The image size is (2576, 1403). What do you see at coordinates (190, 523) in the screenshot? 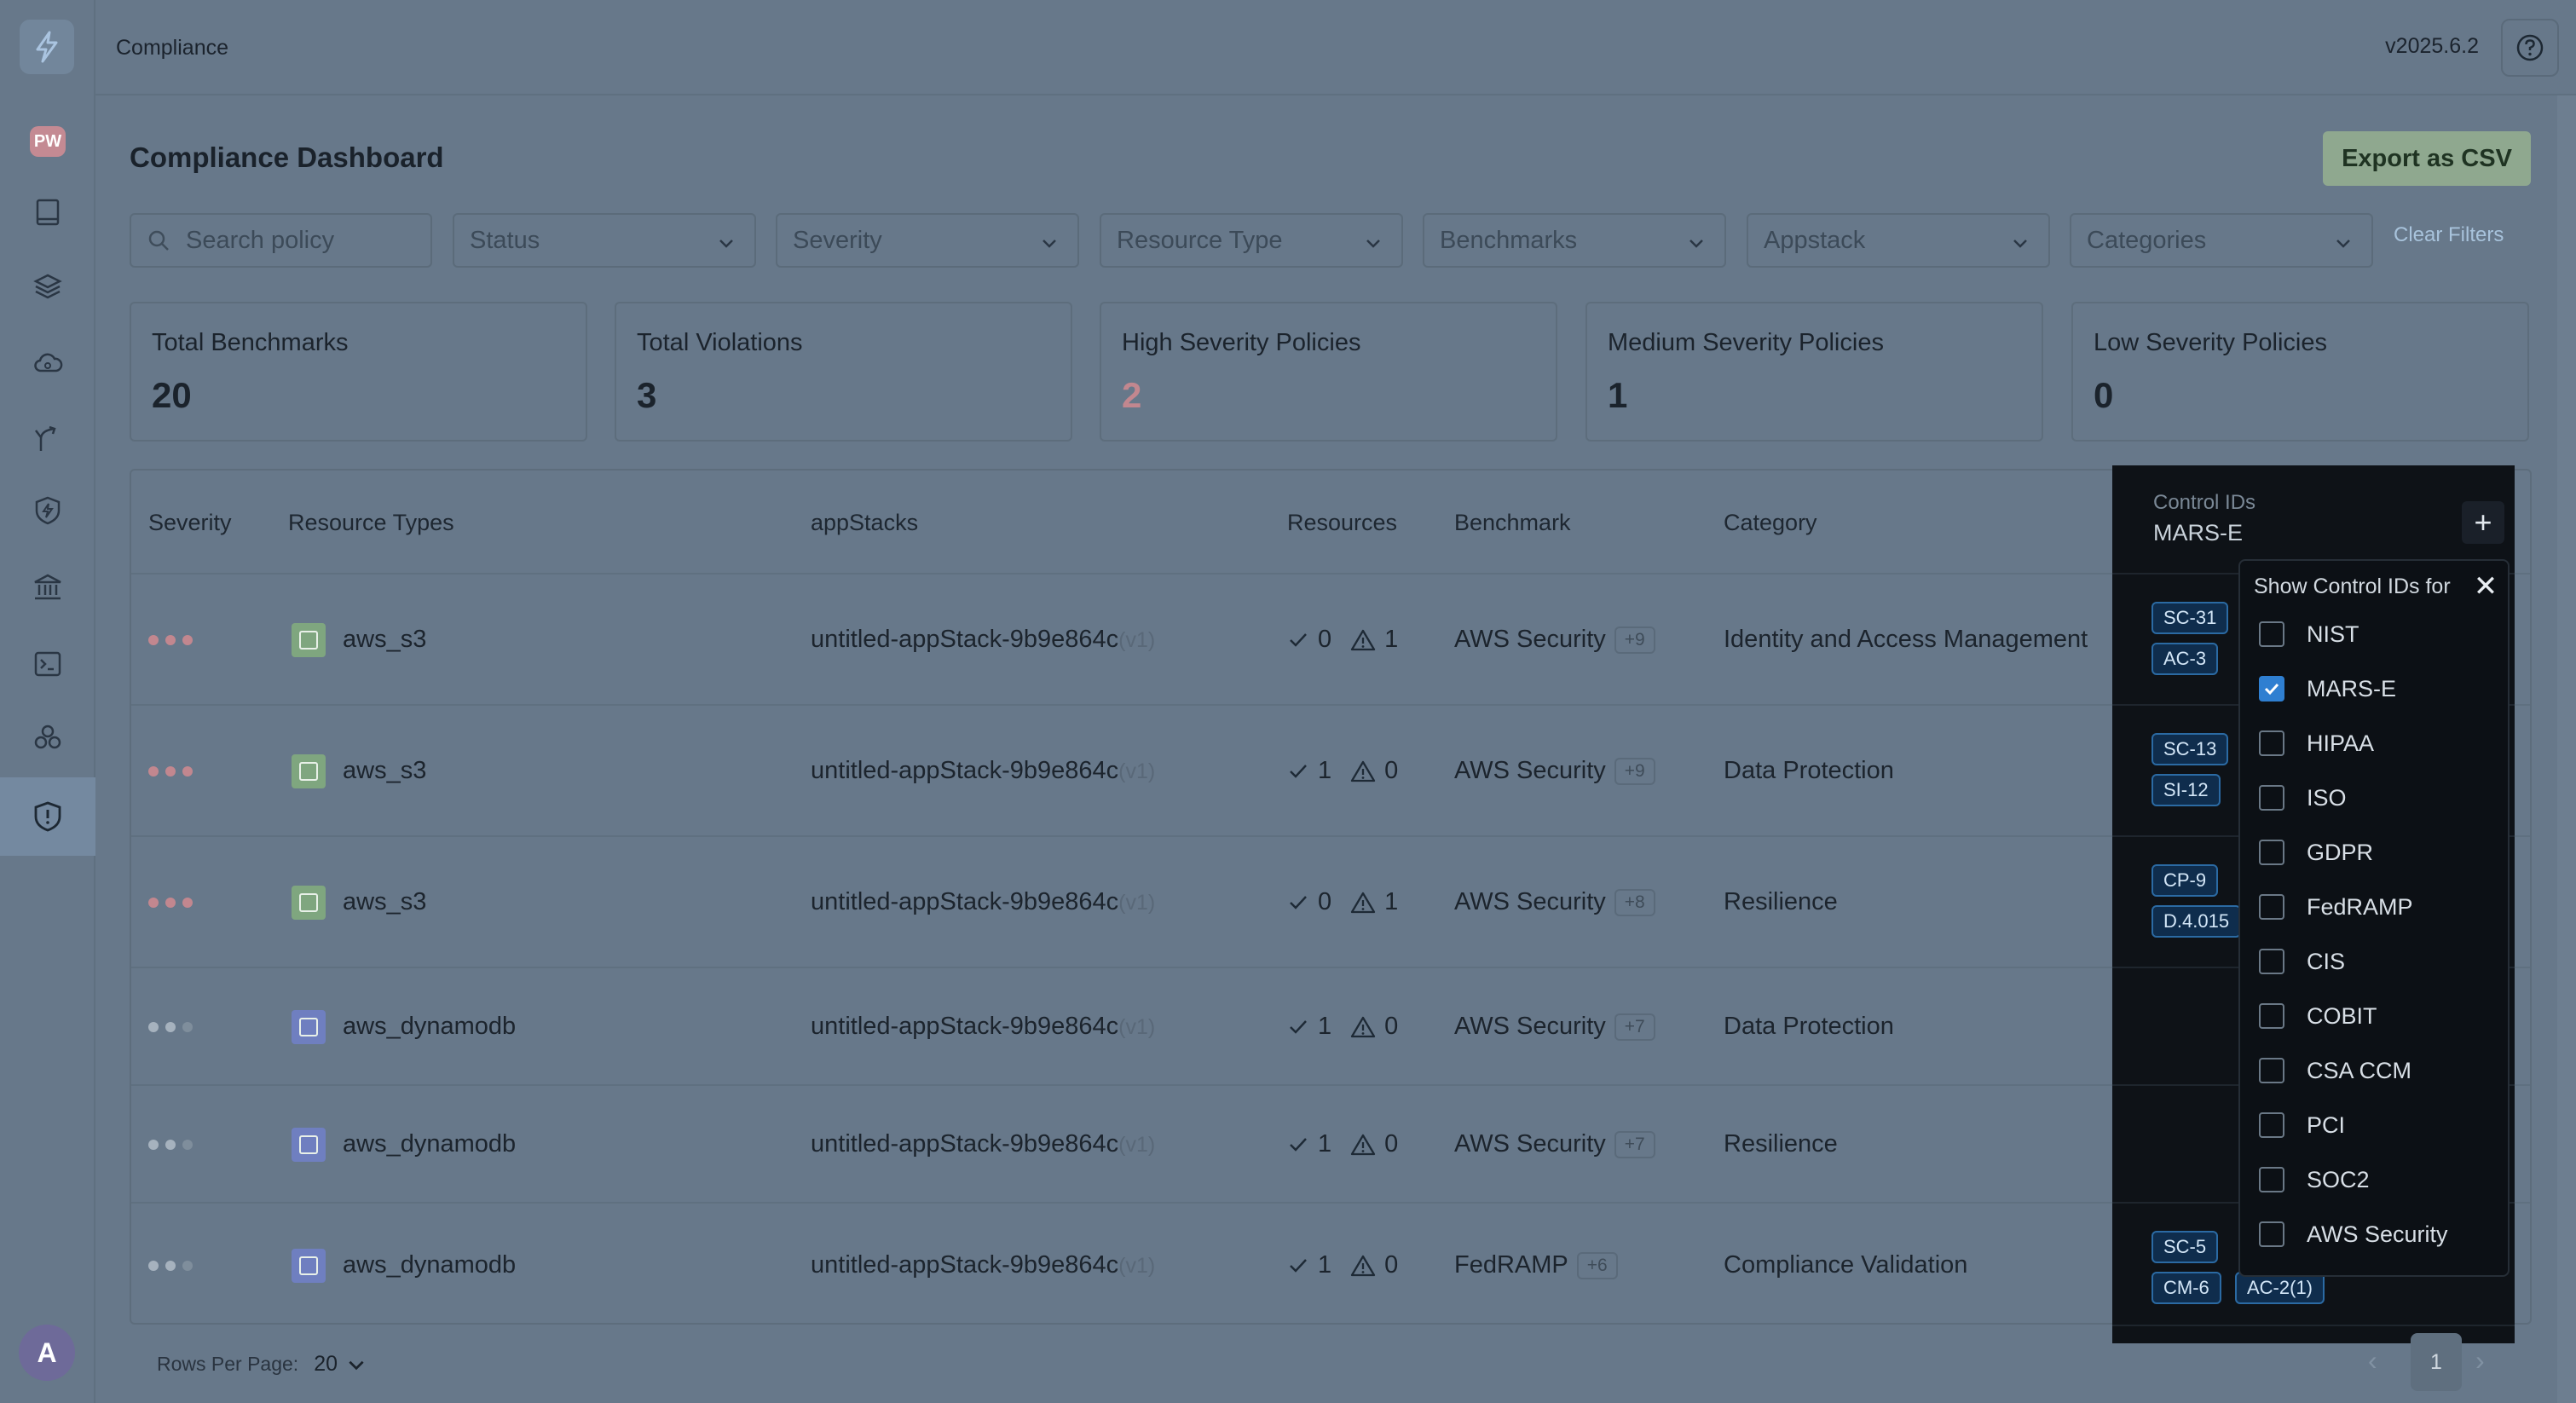
I see `col-header-severity: Severity` at bounding box center [190, 523].